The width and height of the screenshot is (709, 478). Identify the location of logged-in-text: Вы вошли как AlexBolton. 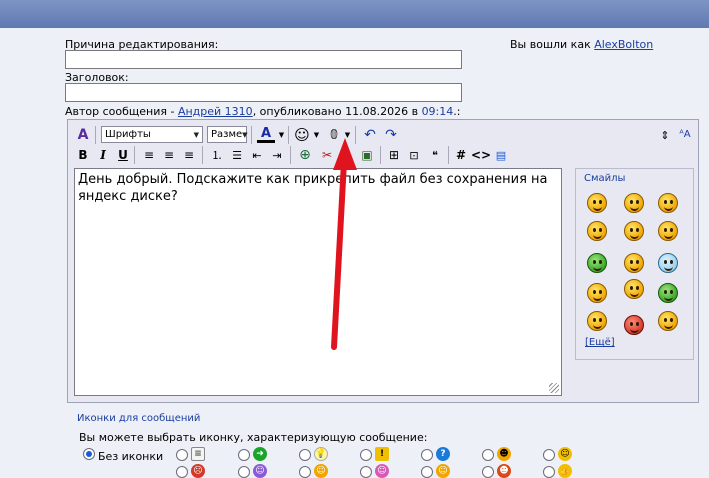
(581, 44).